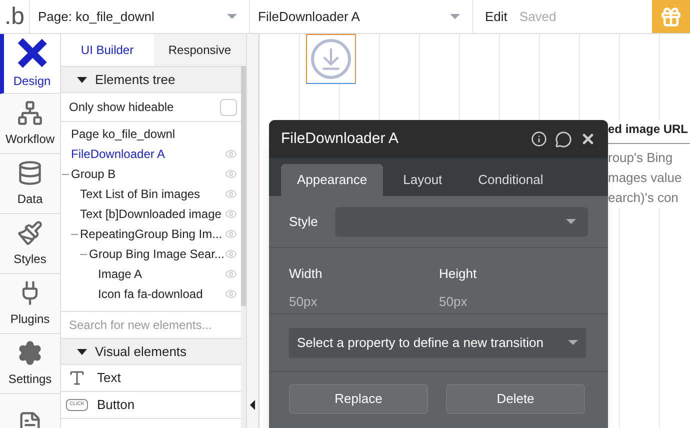 Image resolution: width=690 pixels, height=428 pixels. Describe the element at coordinates (123, 134) in the screenshot. I see `tree-item: Page ko_file_downl` at that location.